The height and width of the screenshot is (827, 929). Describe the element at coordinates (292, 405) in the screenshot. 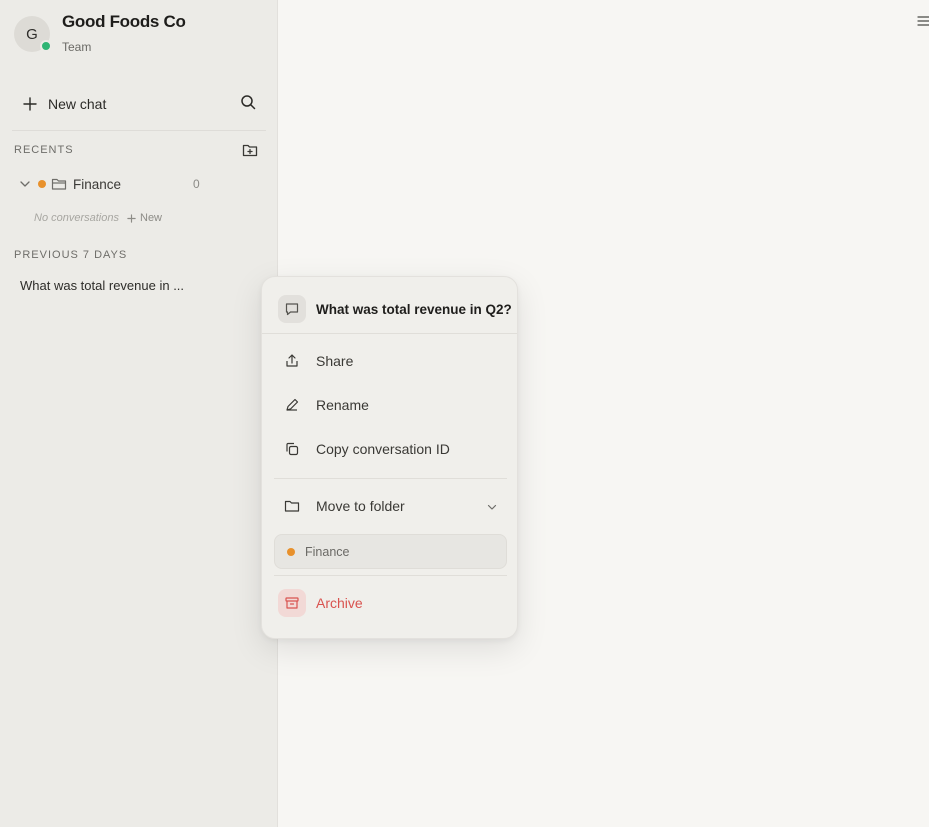

I see `pencil-icon` at that location.